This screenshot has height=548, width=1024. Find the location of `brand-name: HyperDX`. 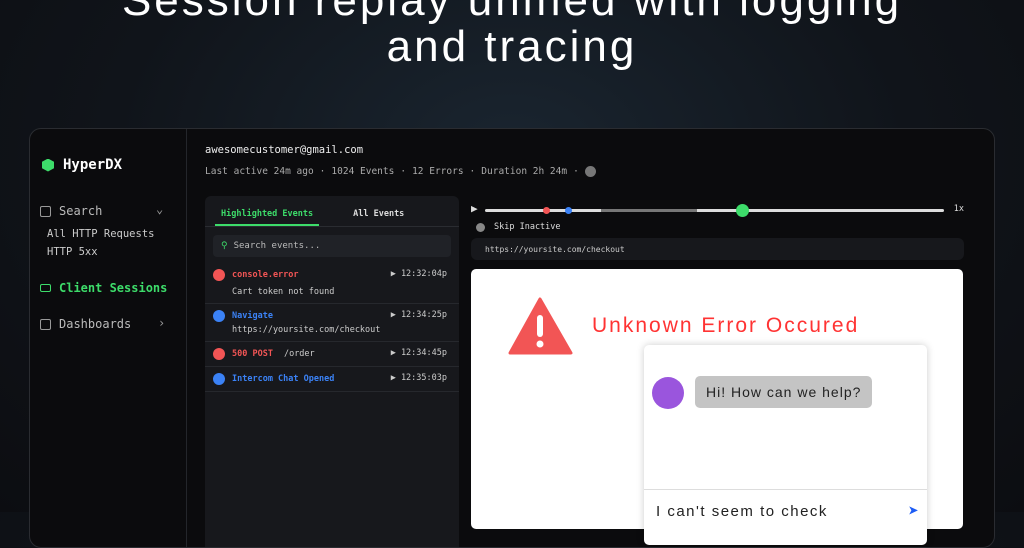

brand-name: HyperDX is located at coordinates (93, 165).